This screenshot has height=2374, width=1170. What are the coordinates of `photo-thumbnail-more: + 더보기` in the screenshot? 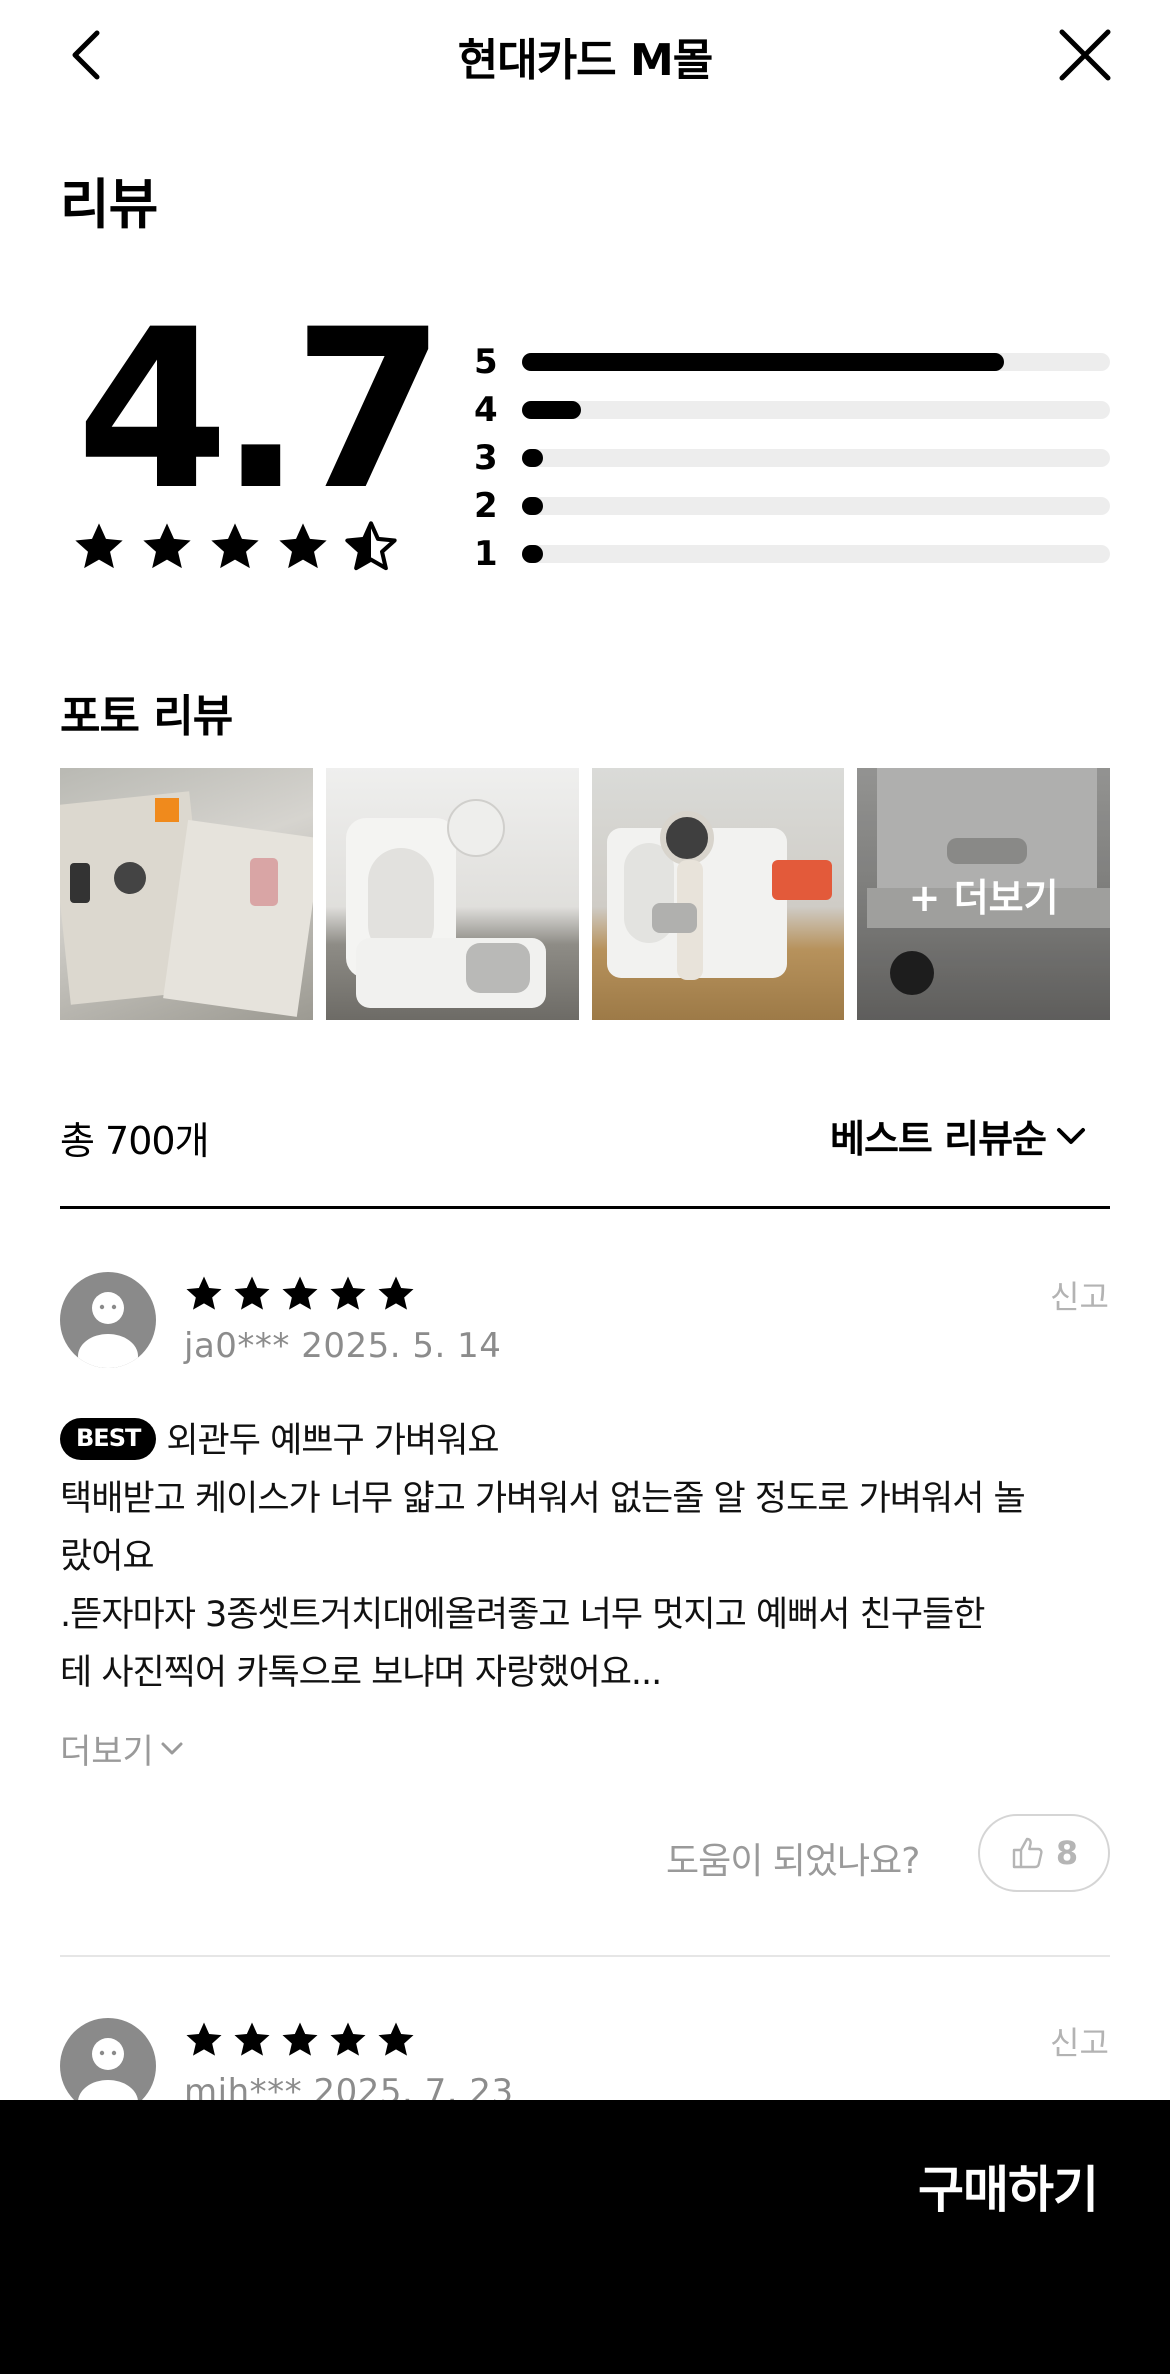 It's located at (983, 894).